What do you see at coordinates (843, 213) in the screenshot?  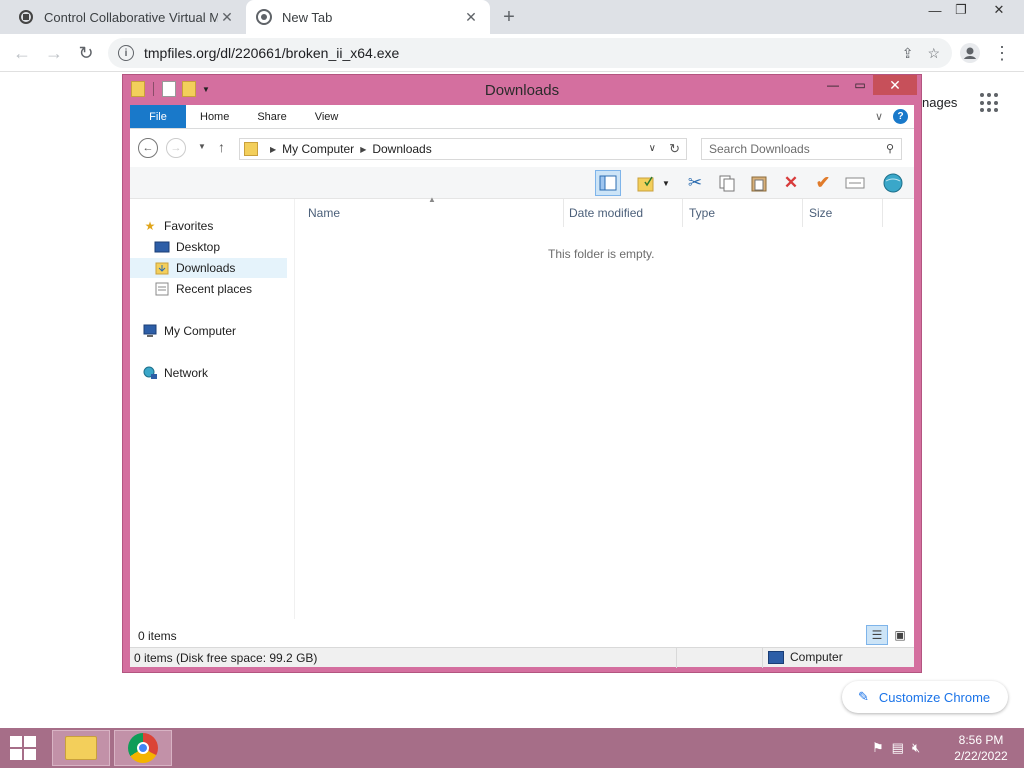 I see `column-size: Size` at bounding box center [843, 213].